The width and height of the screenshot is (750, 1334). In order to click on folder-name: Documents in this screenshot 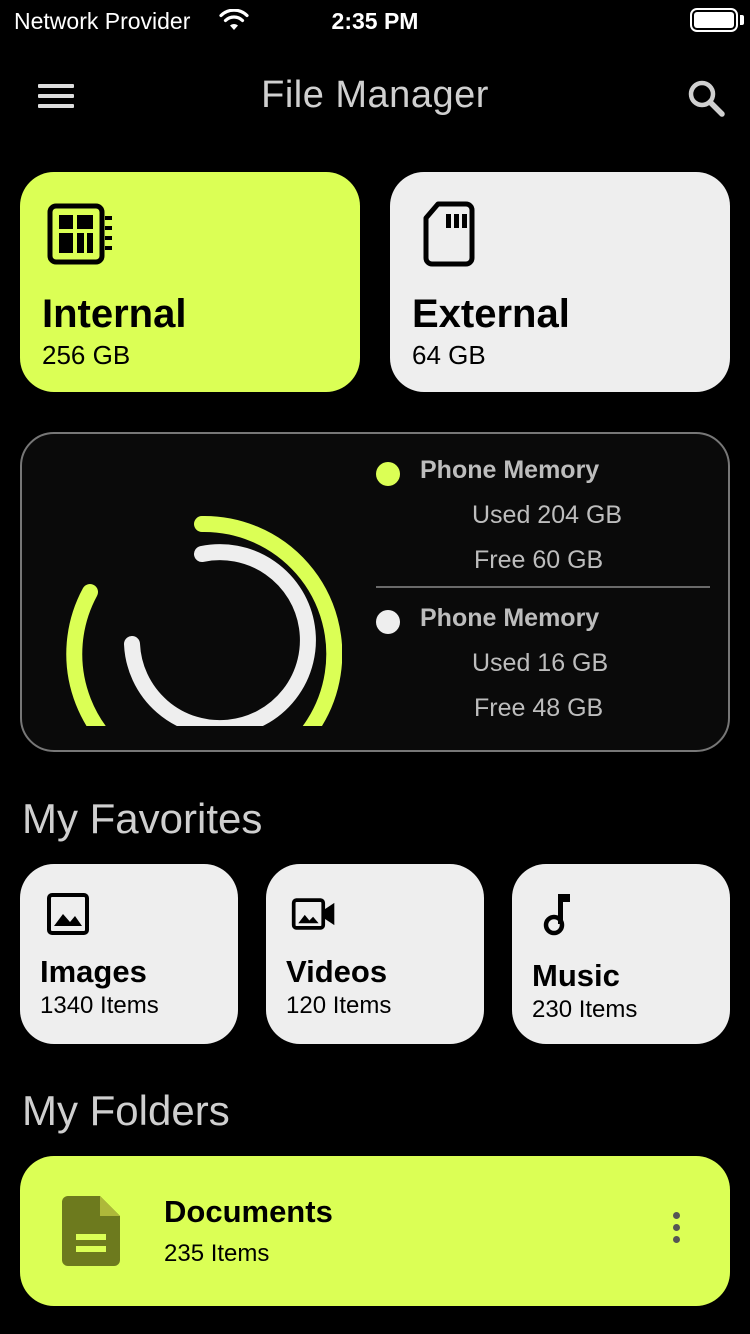, I will do `click(248, 1211)`.